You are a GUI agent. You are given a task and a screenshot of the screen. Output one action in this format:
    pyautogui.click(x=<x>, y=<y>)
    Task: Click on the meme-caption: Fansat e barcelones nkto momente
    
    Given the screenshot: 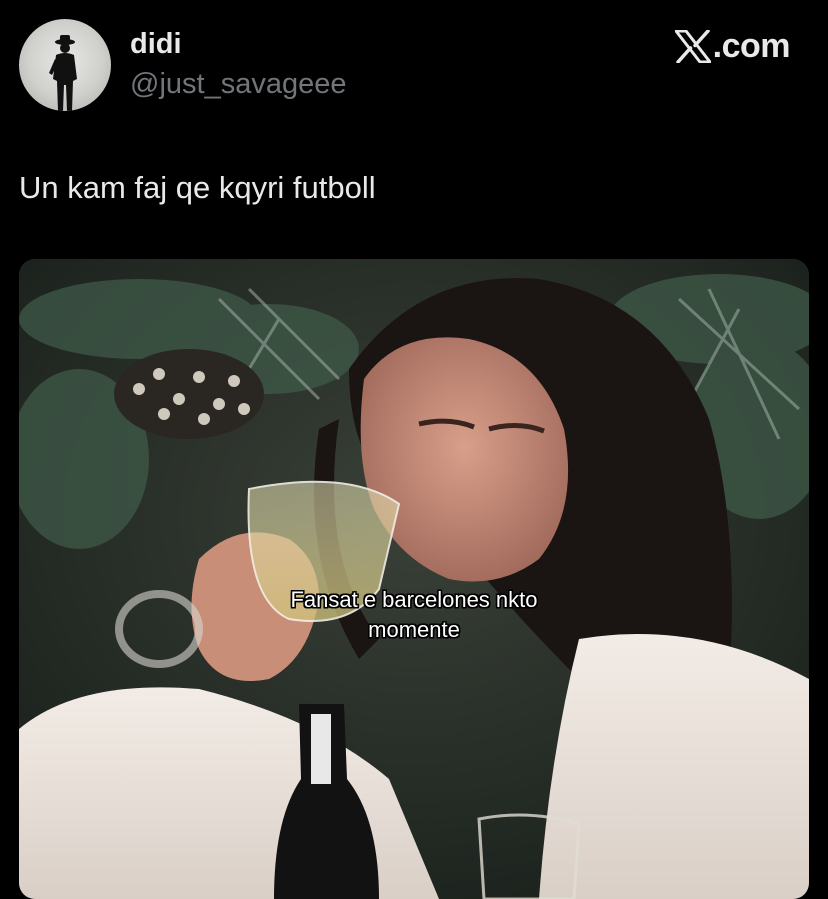 What is the action you would take?
    pyautogui.click(x=414, y=615)
    